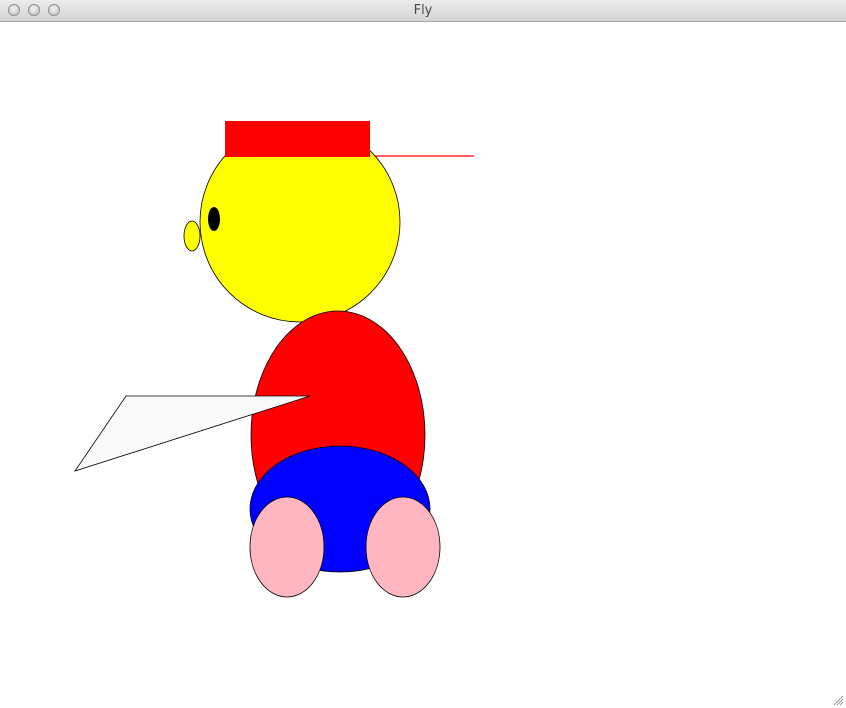  I want to click on title-bar: Fly, so click(423, 11).